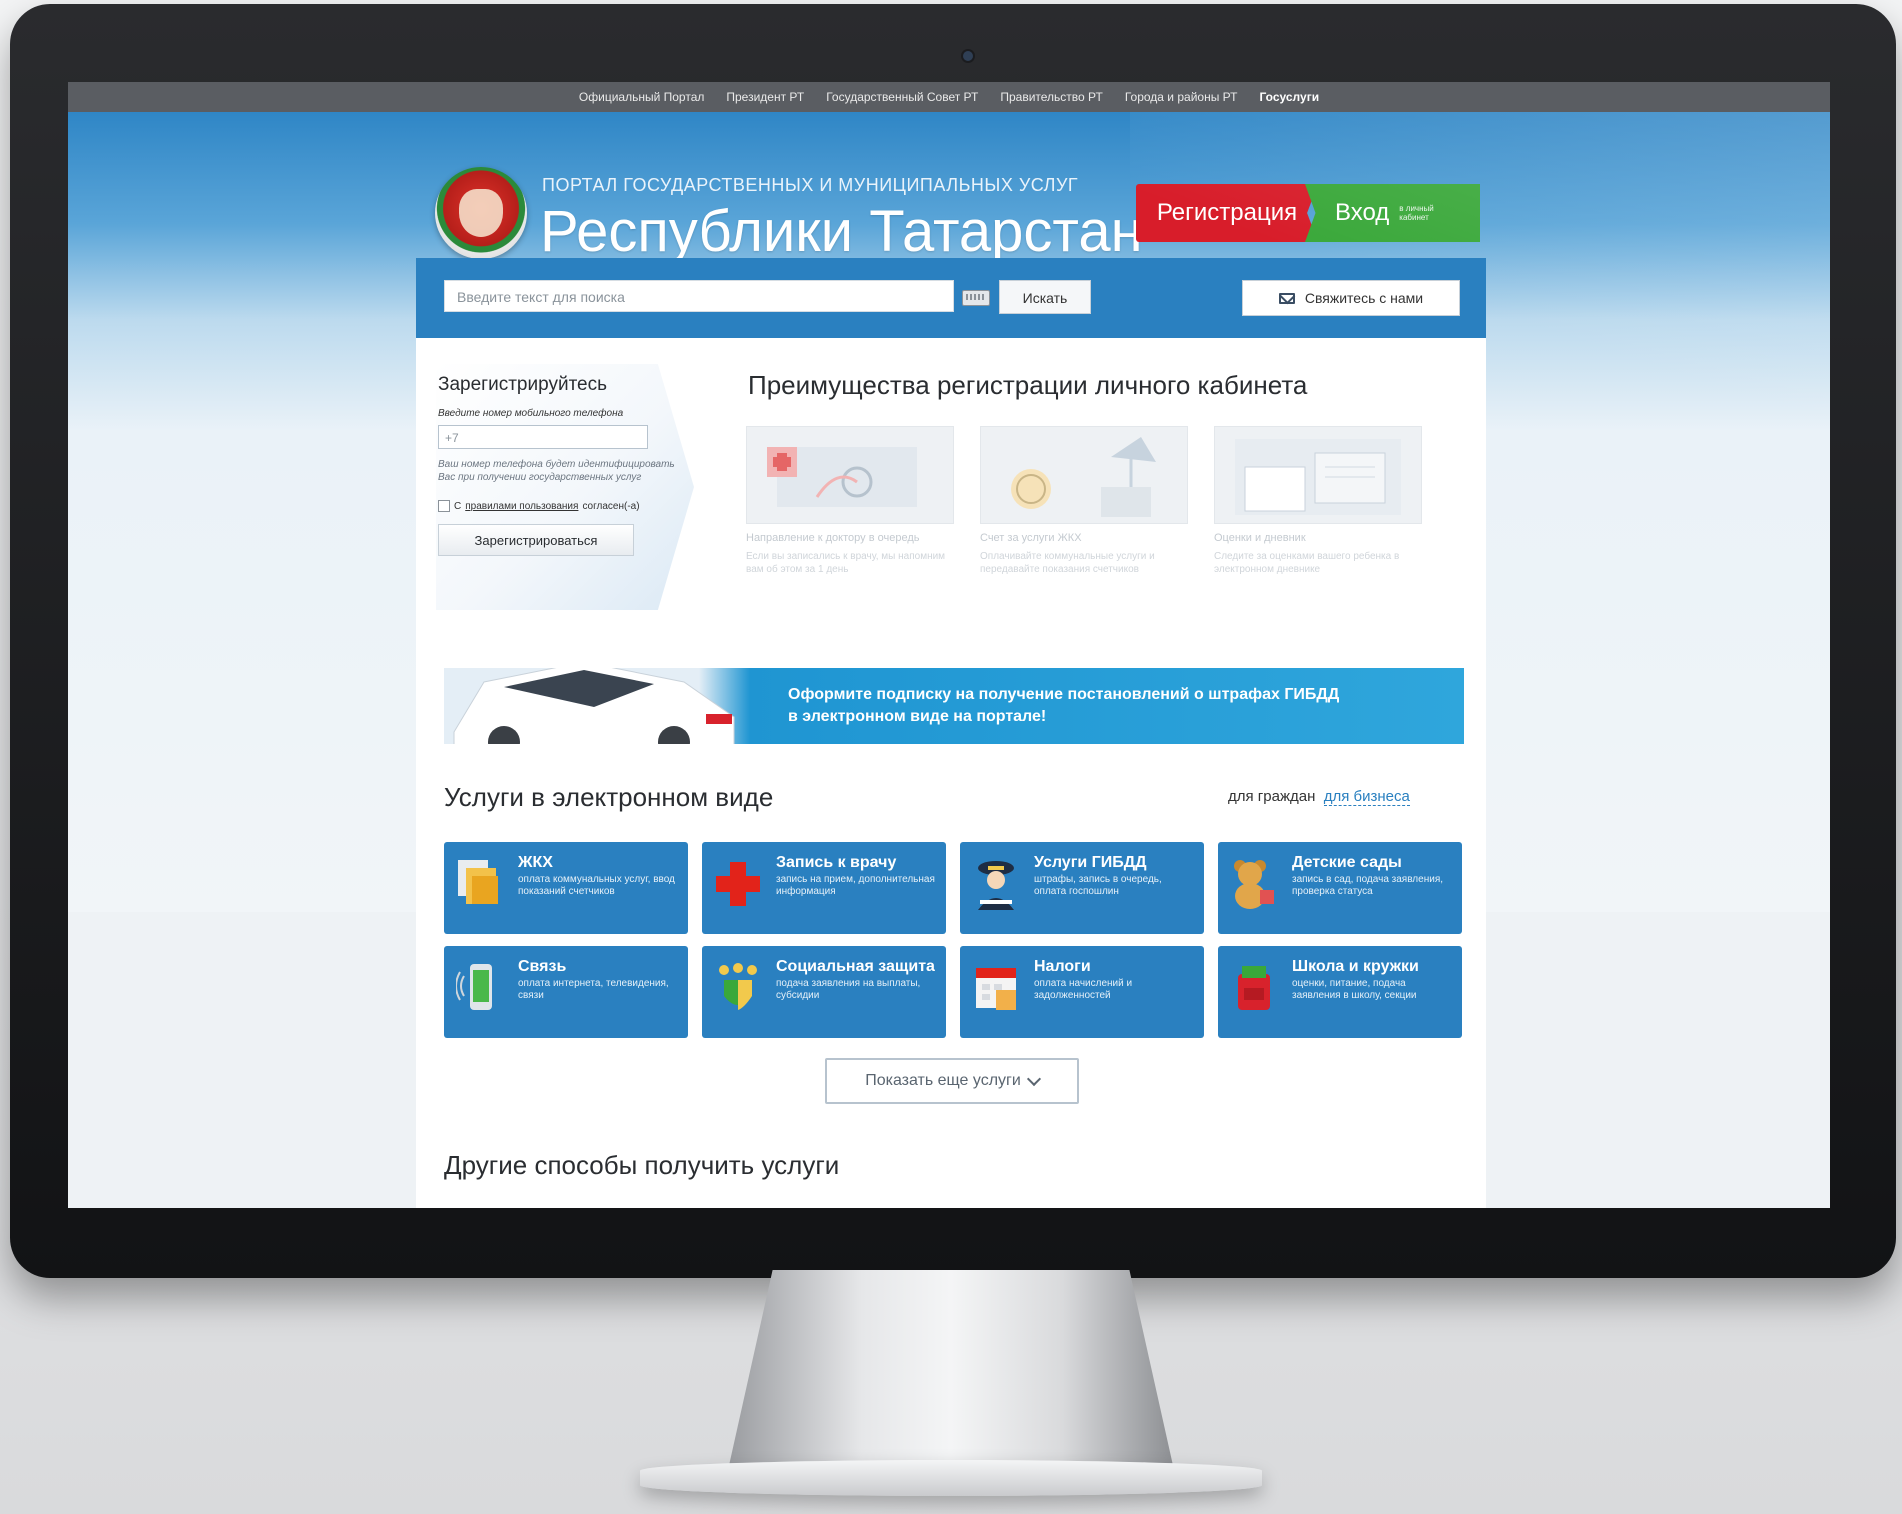 This screenshot has width=1902, height=1514. What do you see at coordinates (1347, 862) in the screenshot?
I see `service-name: Детские сады` at bounding box center [1347, 862].